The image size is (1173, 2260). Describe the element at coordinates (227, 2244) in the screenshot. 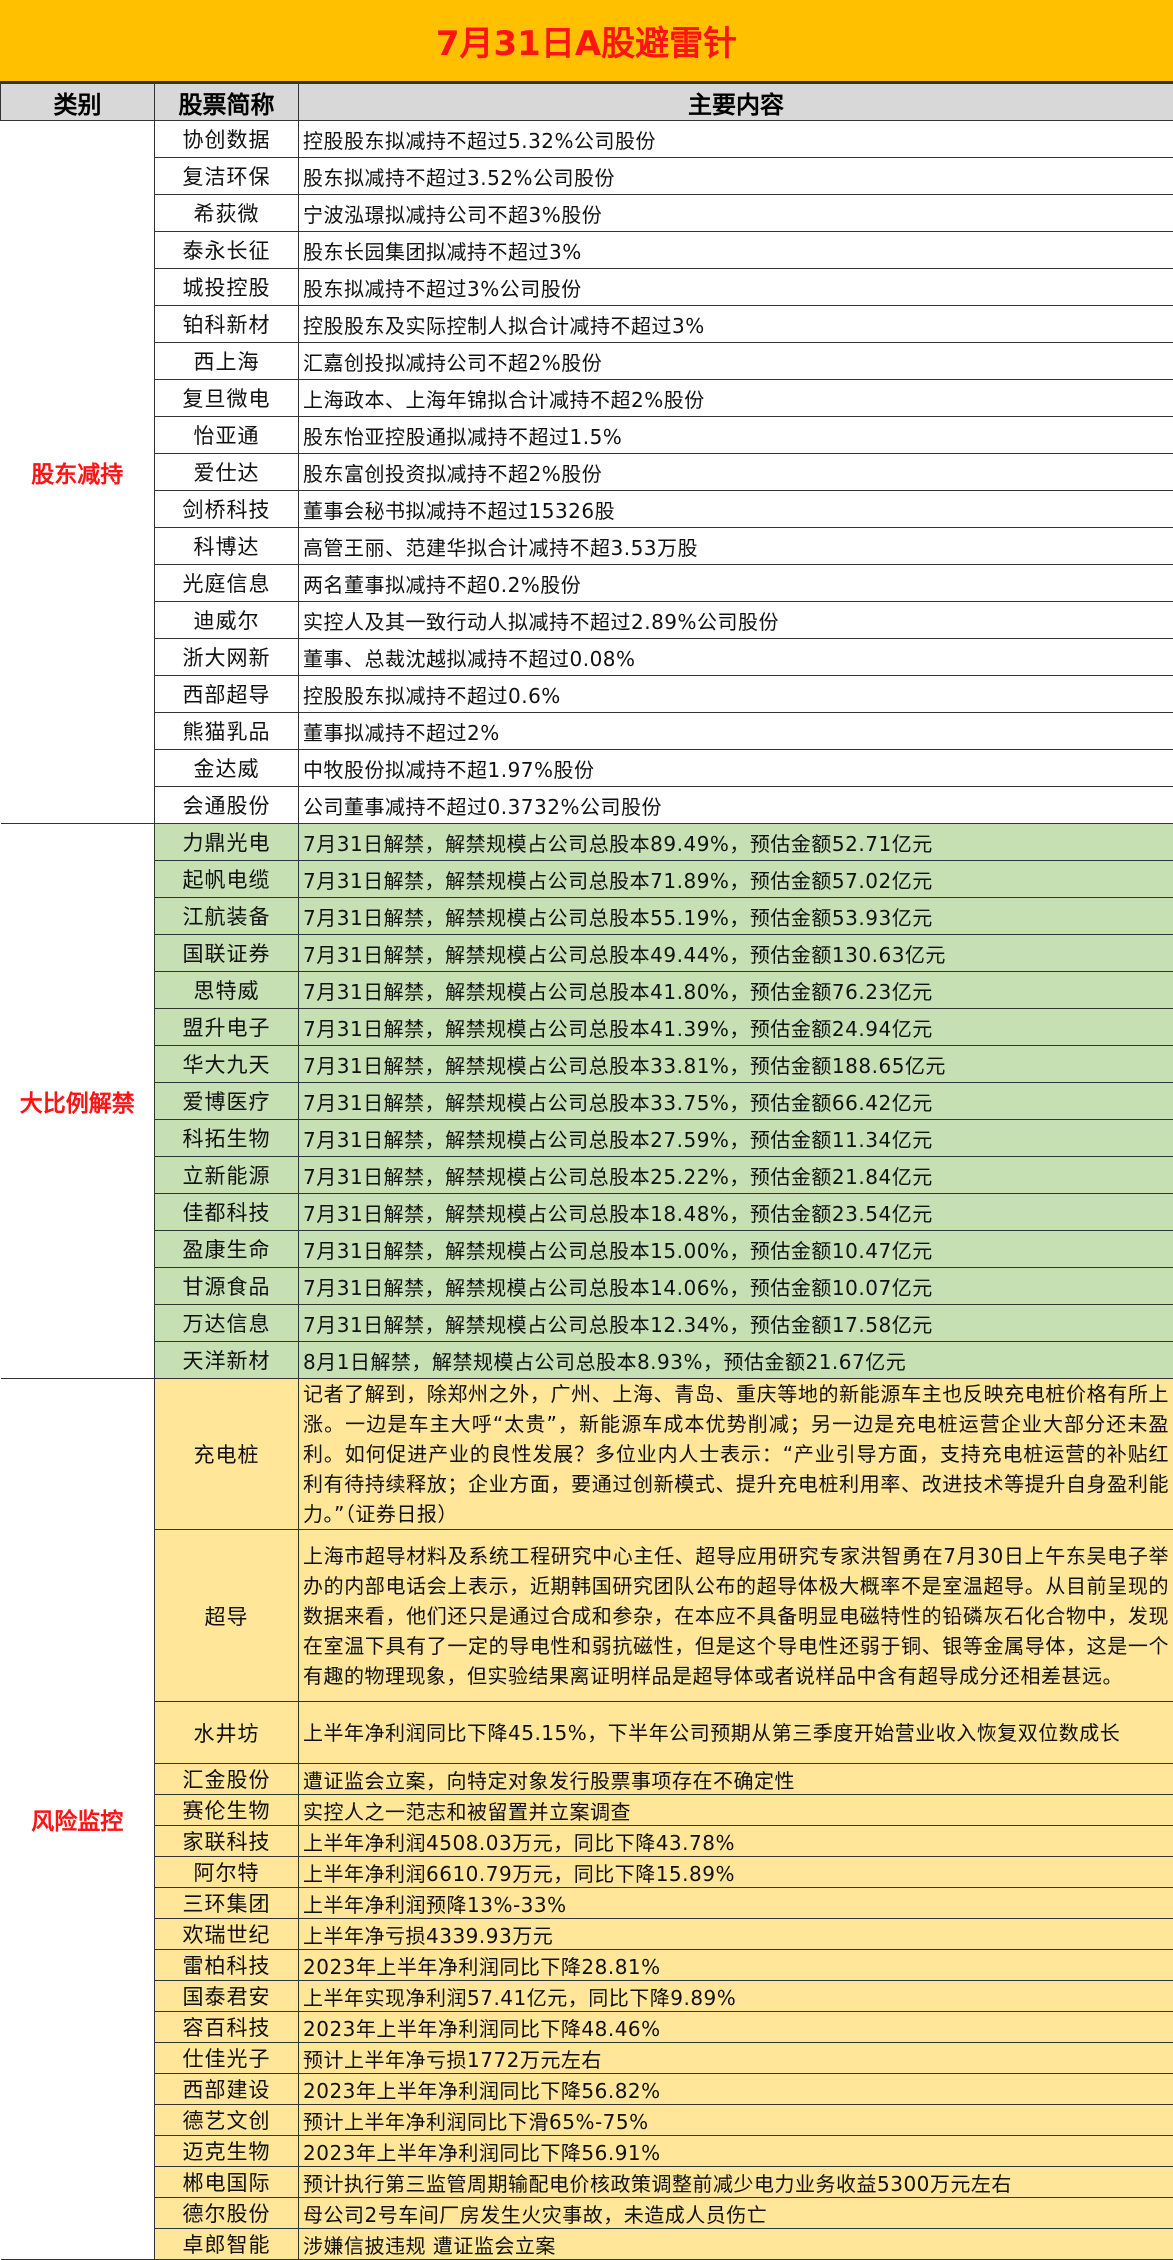

I see `stock-name: 卓郎智能` at that location.